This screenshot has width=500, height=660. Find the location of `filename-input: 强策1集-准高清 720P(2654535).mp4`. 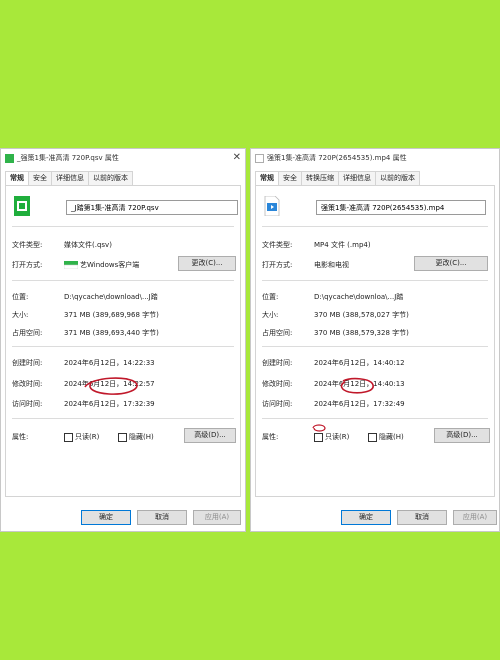

filename-input: 强策1集-准高清 720P(2654535).mp4 is located at coordinates (401, 207).